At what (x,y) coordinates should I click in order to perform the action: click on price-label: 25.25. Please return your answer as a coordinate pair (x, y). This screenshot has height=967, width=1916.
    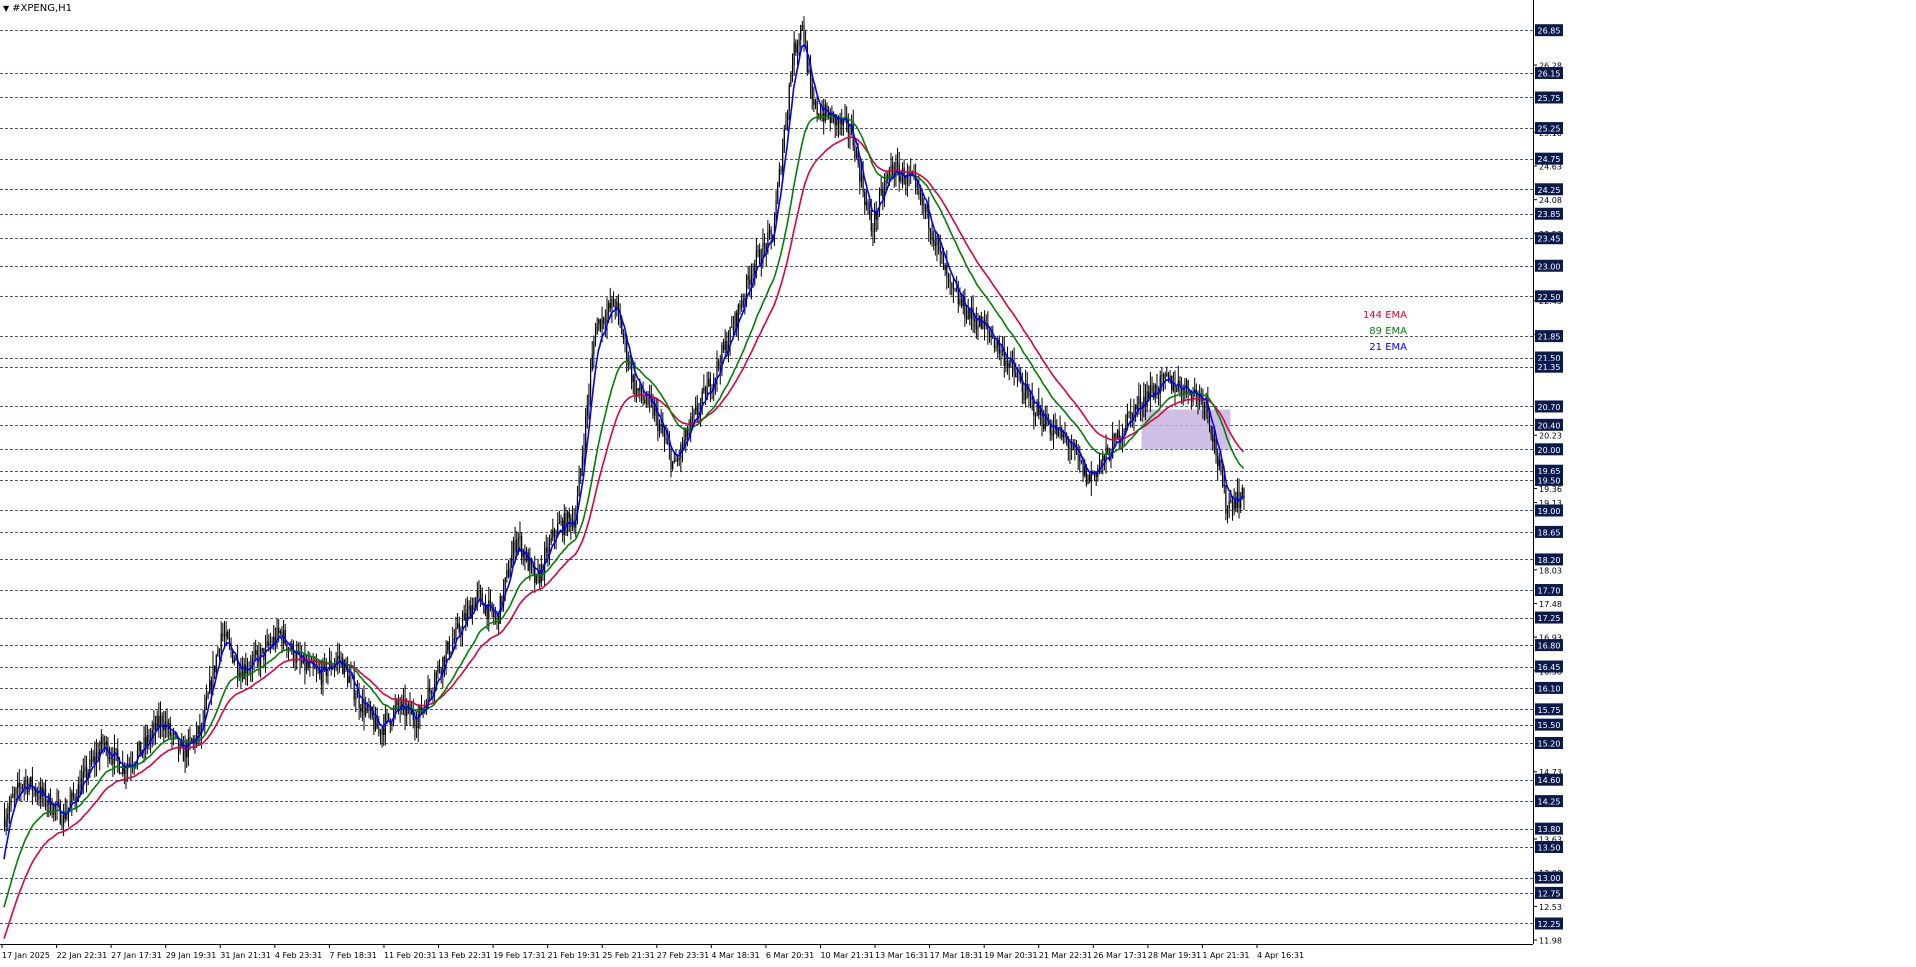
    Looking at the image, I should click on (1549, 129).